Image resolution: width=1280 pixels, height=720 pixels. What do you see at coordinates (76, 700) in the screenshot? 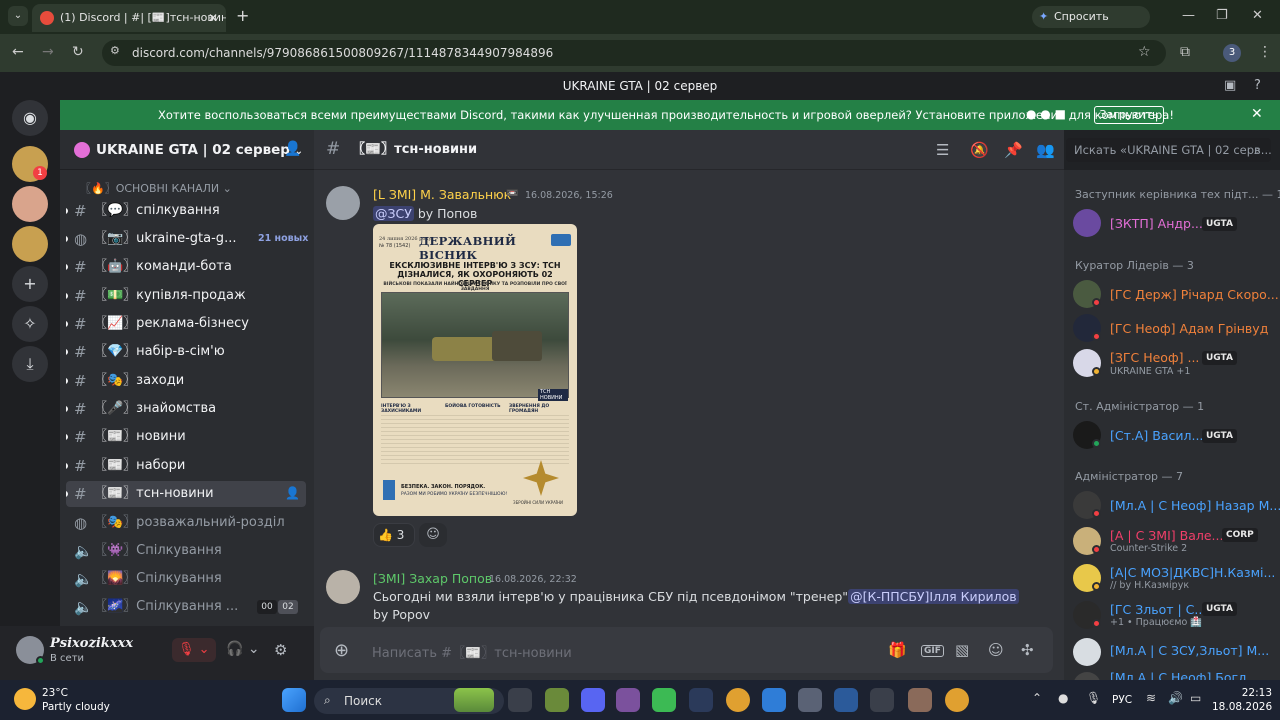
I see `weather-widget: 23°C Partly cloudy` at bounding box center [76, 700].